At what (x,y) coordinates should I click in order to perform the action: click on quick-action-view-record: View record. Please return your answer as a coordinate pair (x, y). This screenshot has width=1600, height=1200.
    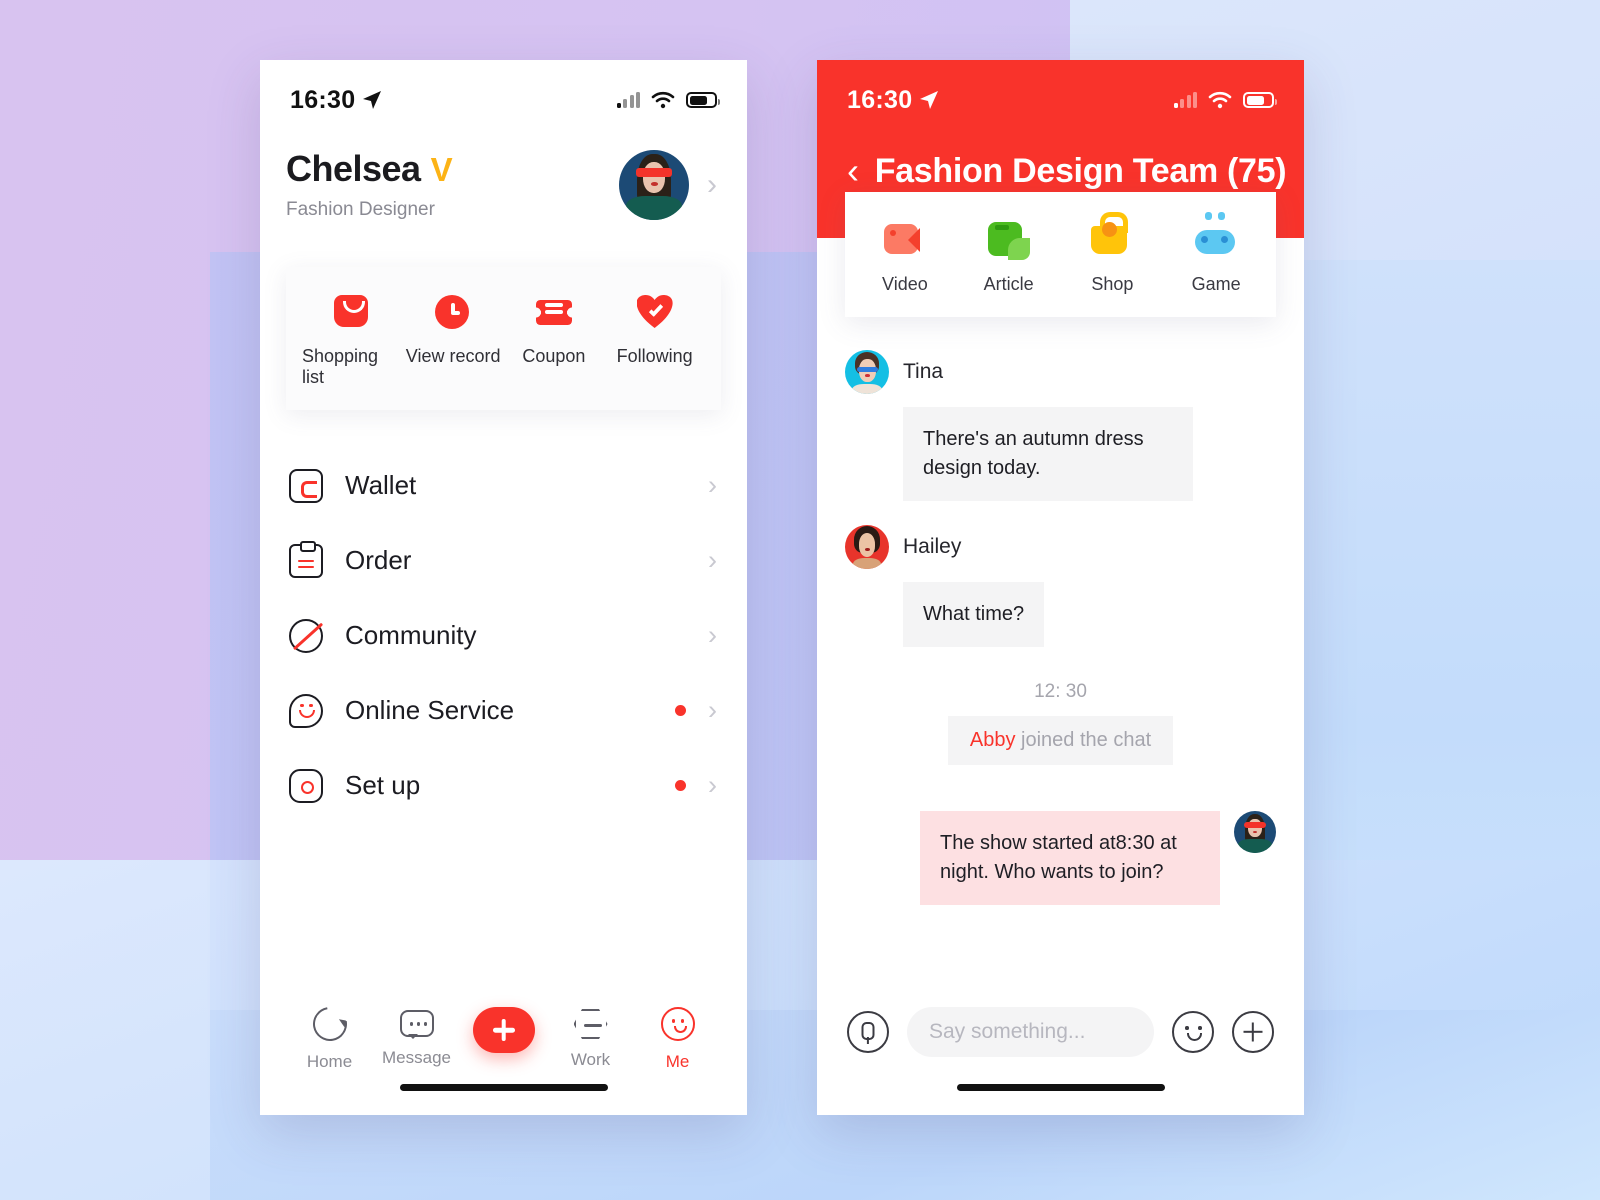
    Looking at the image, I should click on (453, 341).